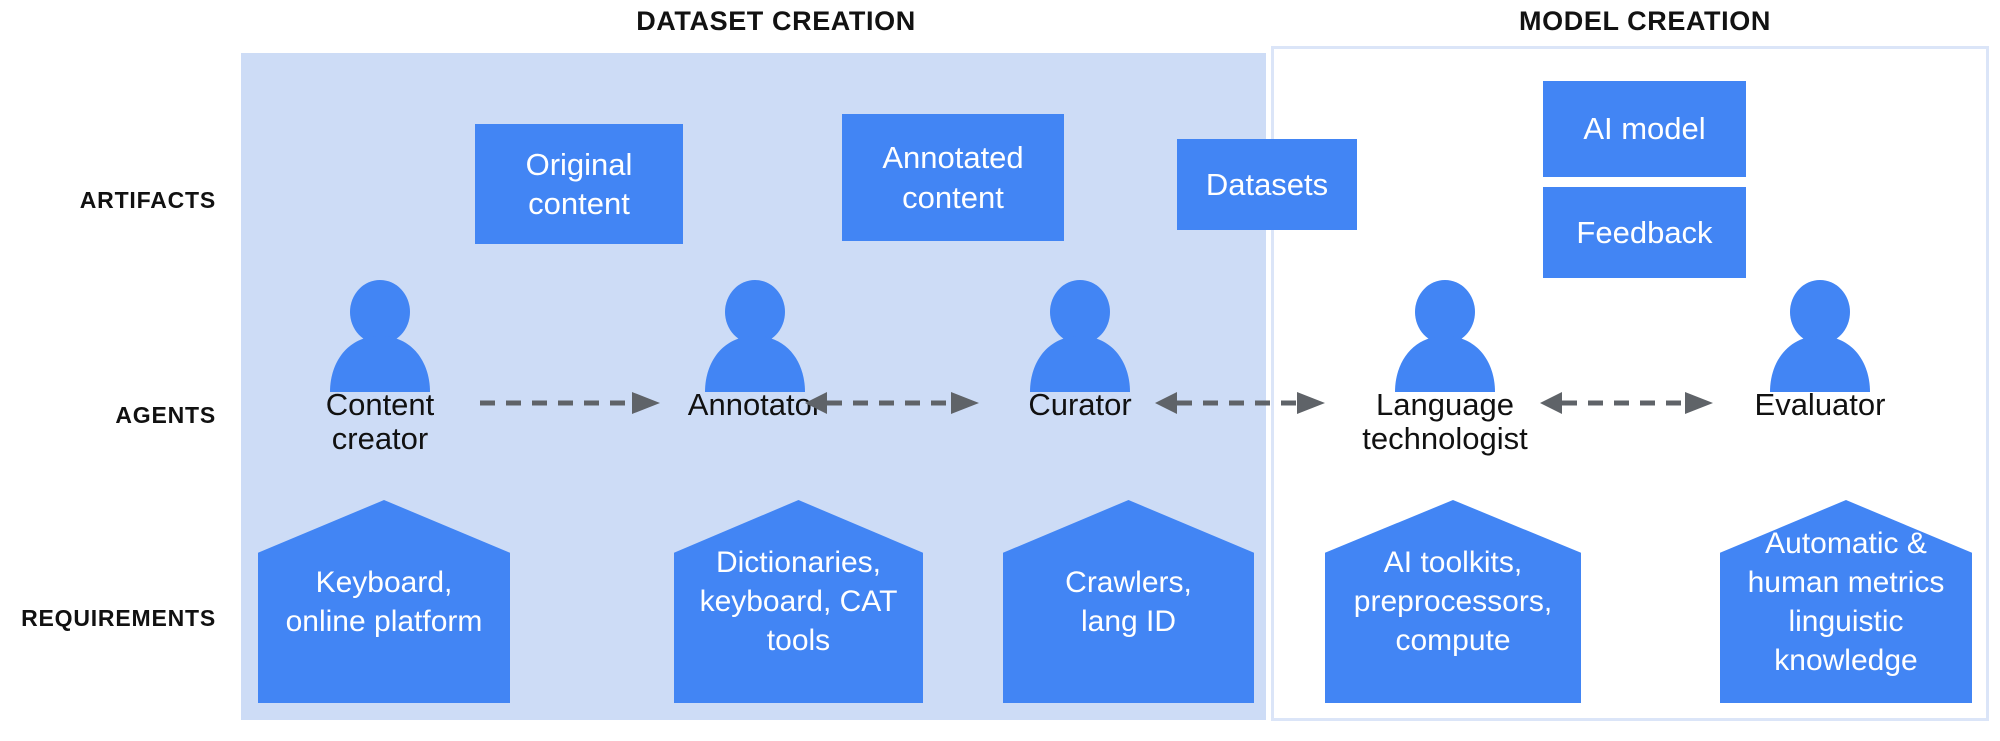  Describe the element at coordinates (1240, 403) in the screenshot. I see `arrow-curator-language-technologist` at that location.